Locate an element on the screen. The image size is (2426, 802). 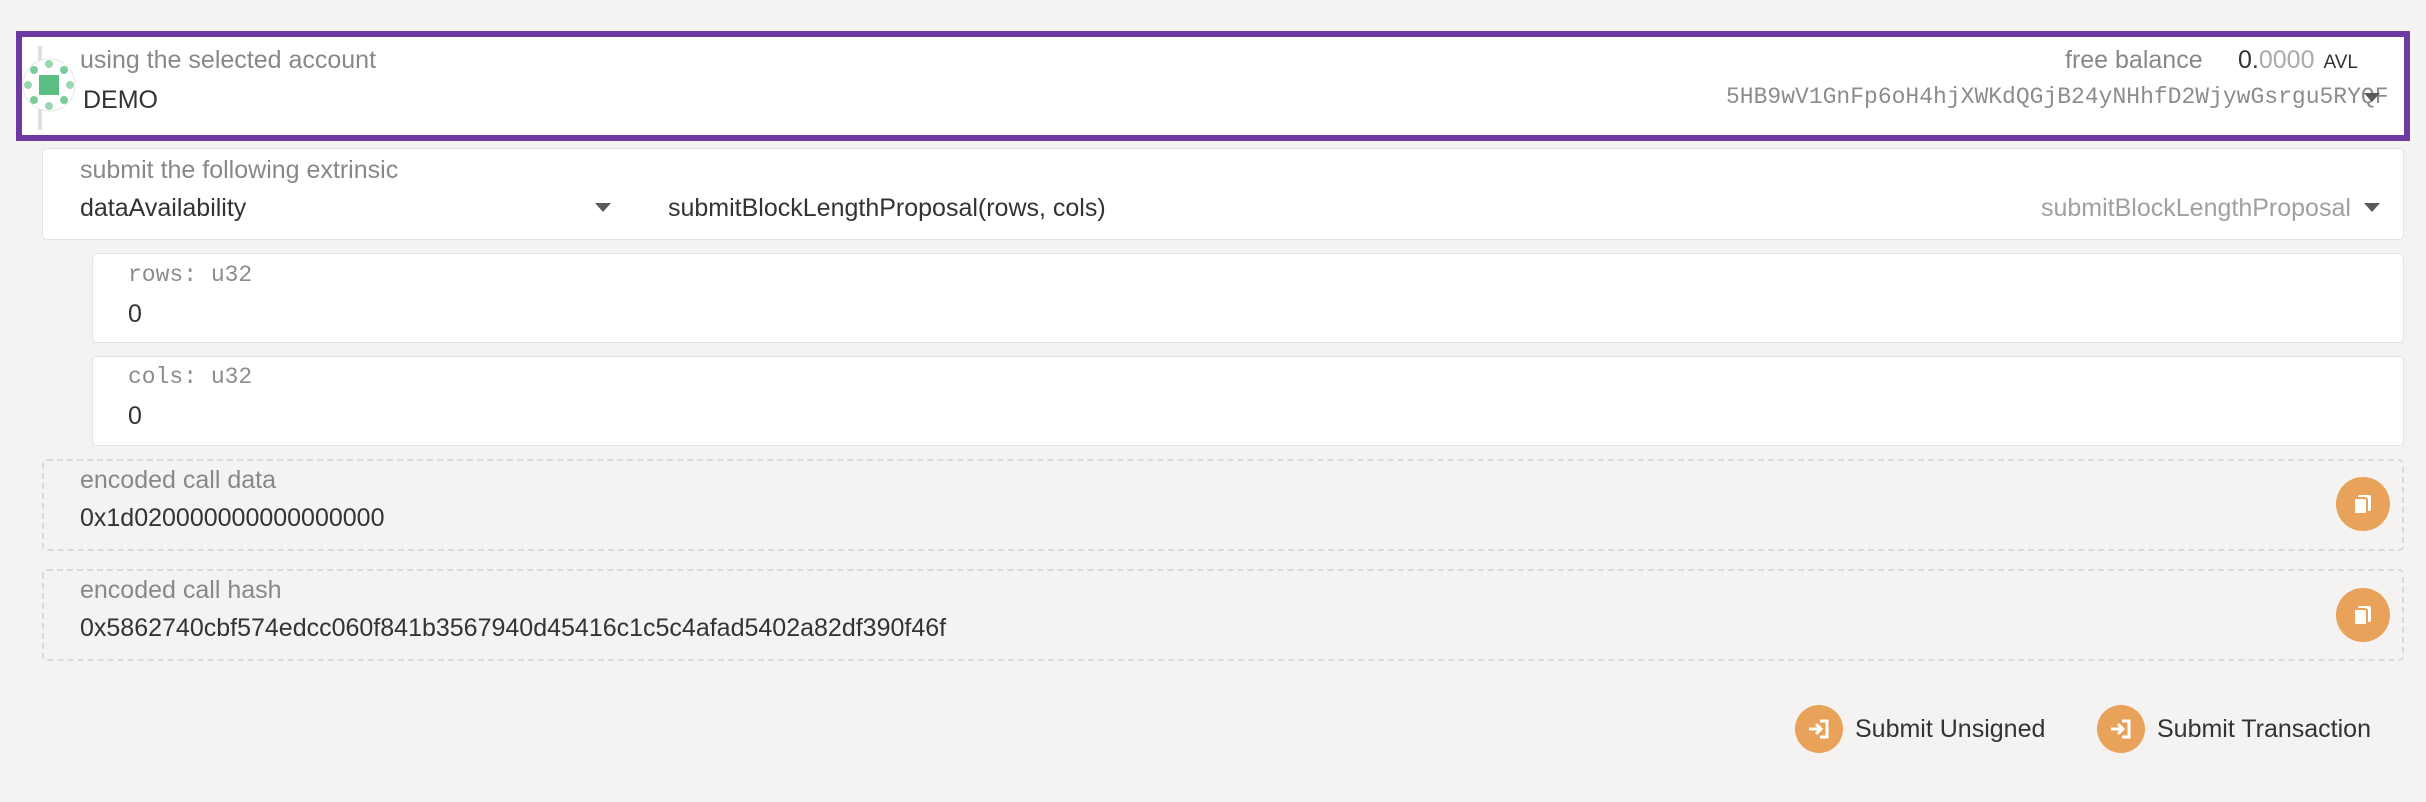
copy-call-data-button is located at coordinates (2363, 504).